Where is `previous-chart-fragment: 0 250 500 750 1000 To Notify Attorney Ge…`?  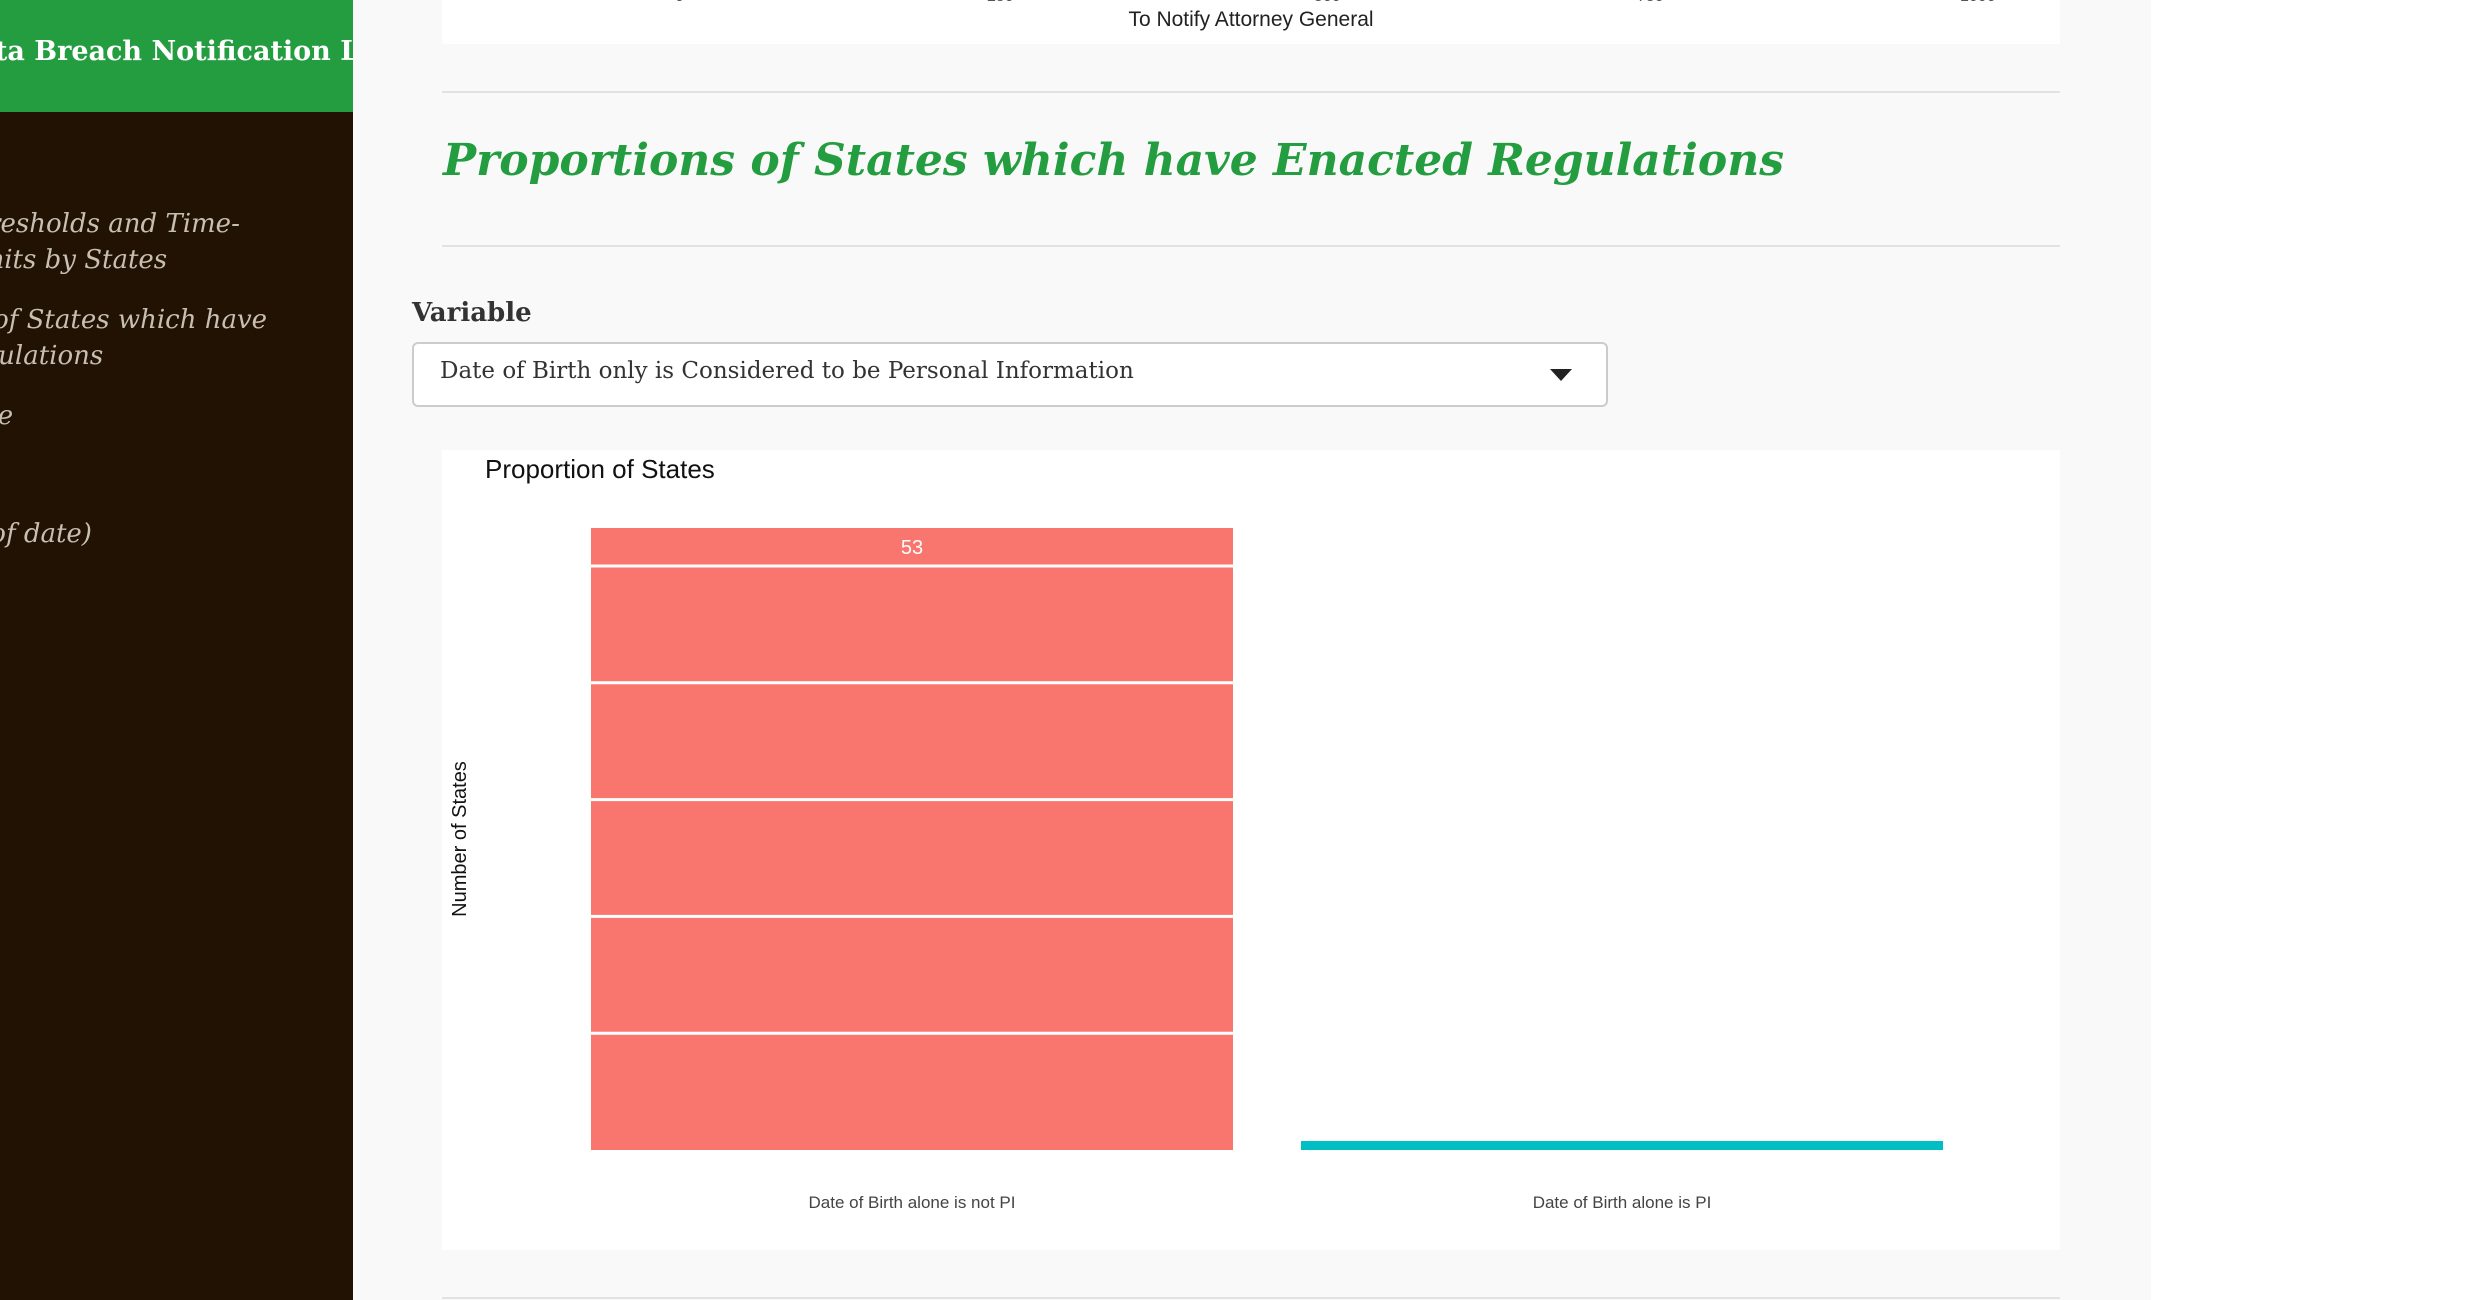
previous-chart-fragment: 0 250 500 750 1000 To Notify Attorney Ge… is located at coordinates (1251, 22).